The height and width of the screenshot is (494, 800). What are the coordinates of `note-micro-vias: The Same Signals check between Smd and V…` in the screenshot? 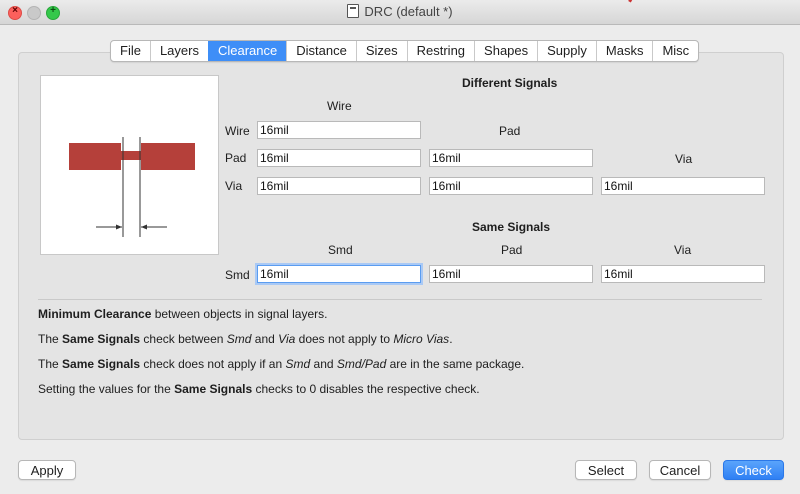 It's located at (245, 339).